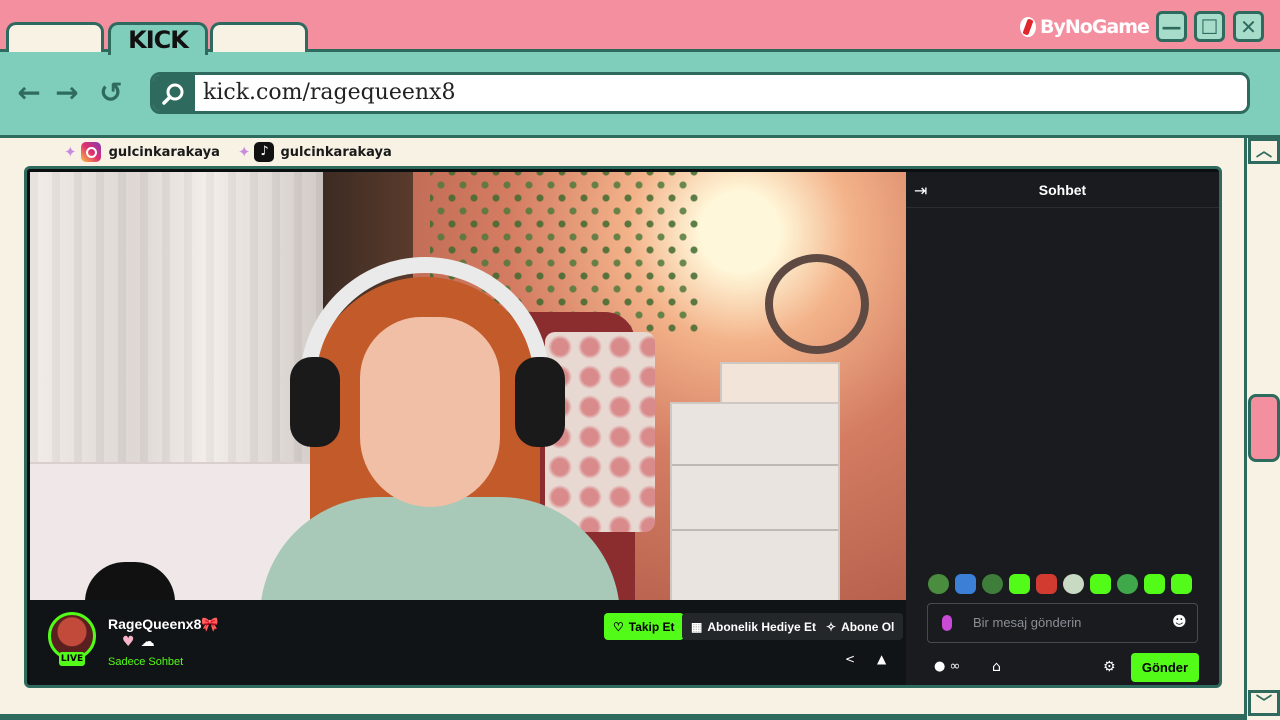 Image resolution: width=1280 pixels, height=720 pixels. I want to click on brand-name: ByNoGame, so click(1095, 27).